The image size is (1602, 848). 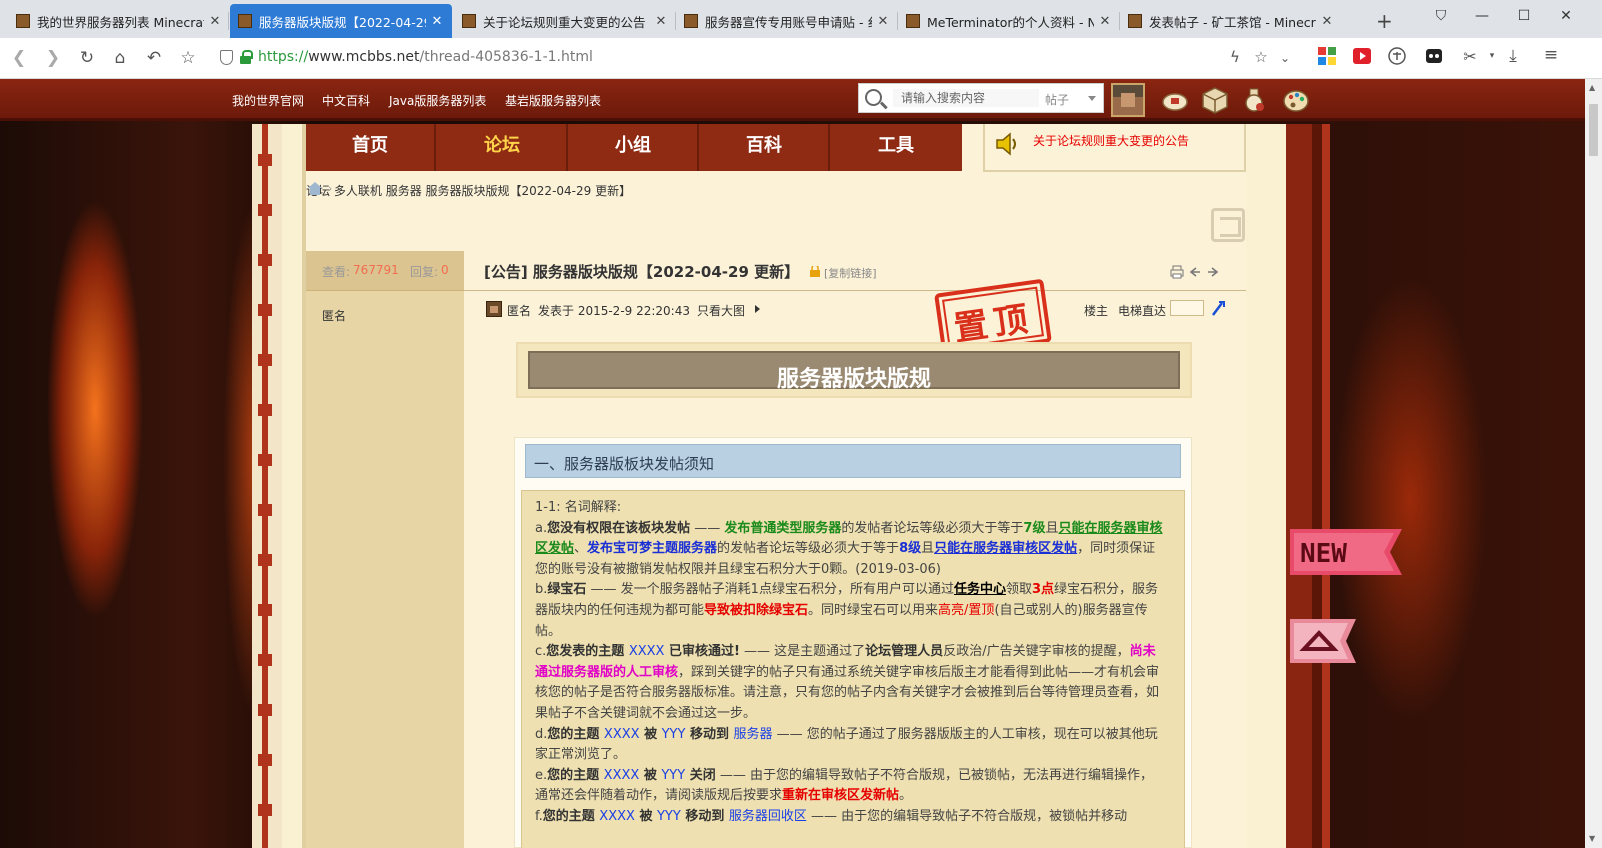 What do you see at coordinates (757, 309) in the screenshot?
I see `play-icon` at bounding box center [757, 309].